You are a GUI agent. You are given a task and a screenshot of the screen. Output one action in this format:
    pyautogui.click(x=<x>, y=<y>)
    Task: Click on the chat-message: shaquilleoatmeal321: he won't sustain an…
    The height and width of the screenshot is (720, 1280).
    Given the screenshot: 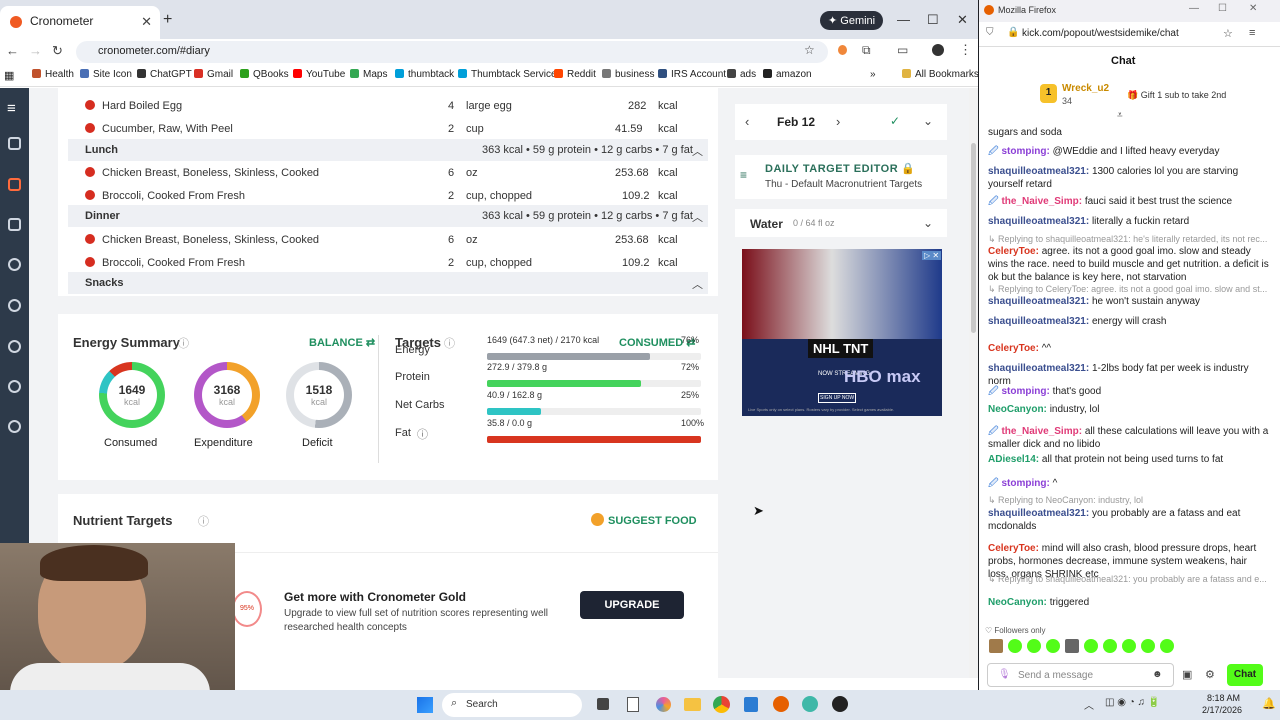 What is the action you would take?
    pyautogui.click(x=1129, y=301)
    